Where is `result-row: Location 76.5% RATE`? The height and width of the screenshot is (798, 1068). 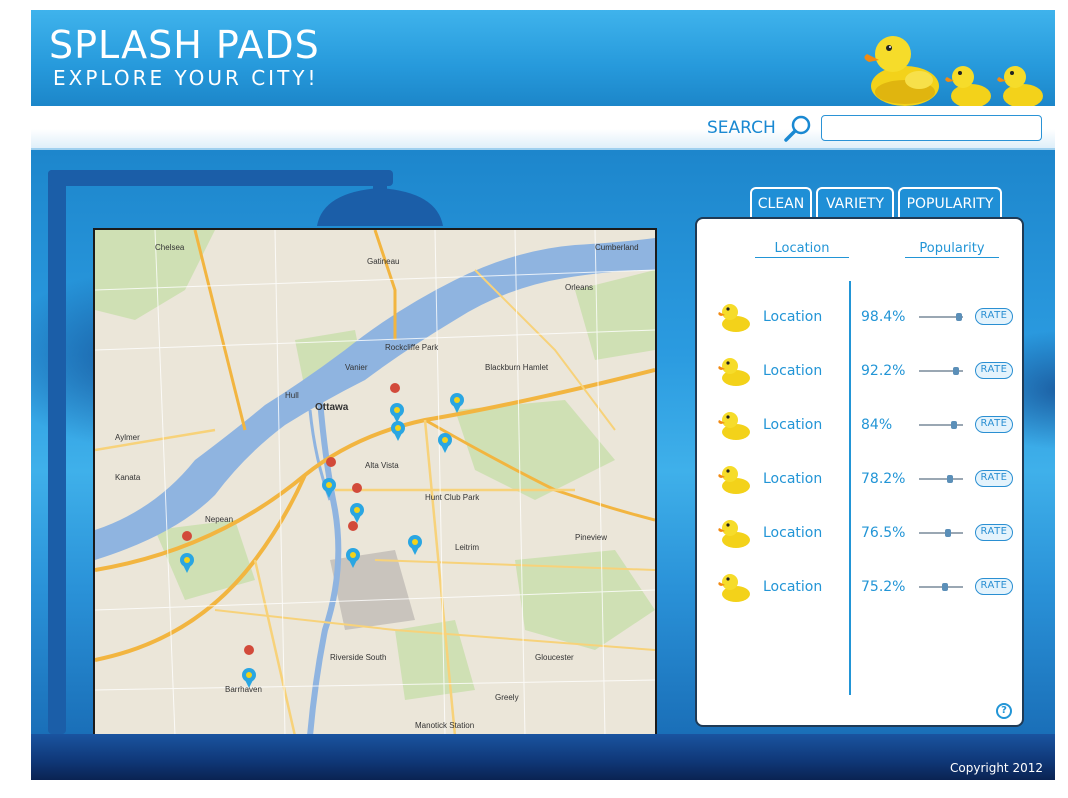
result-row: Location 76.5% RATE is located at coordinates (859, 535).